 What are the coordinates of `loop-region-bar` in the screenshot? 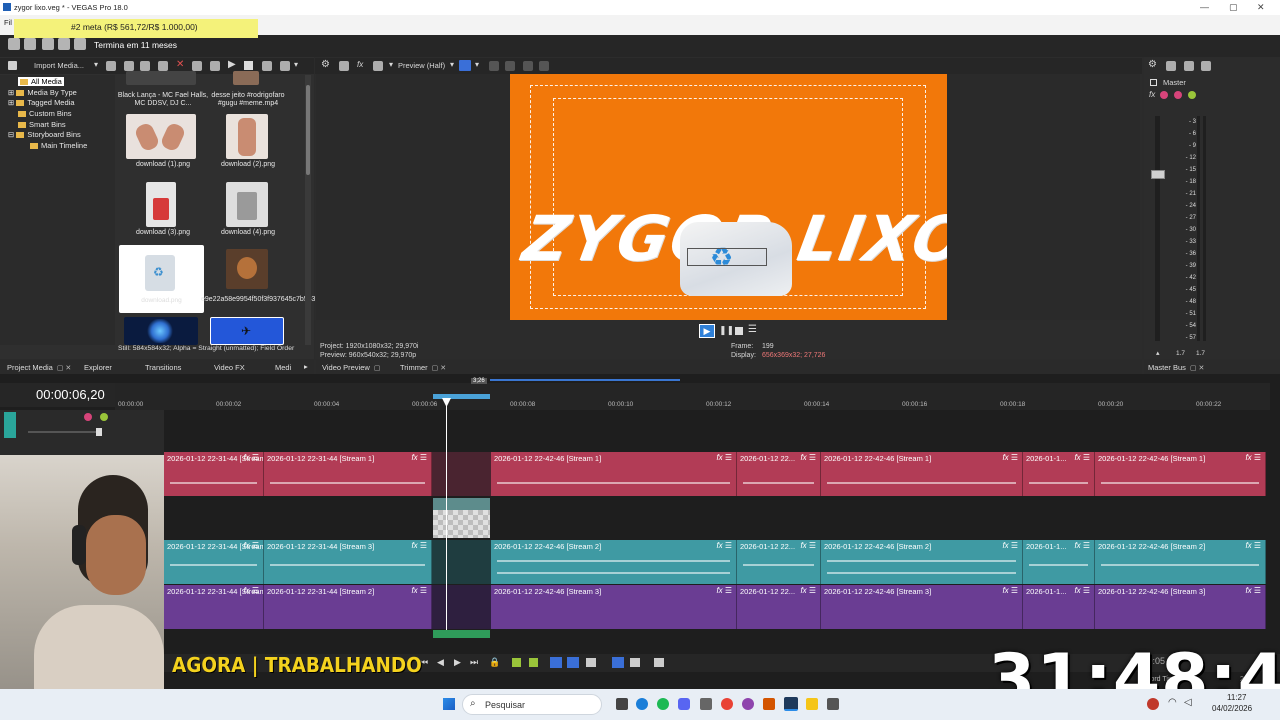 It's located at (585, 380).